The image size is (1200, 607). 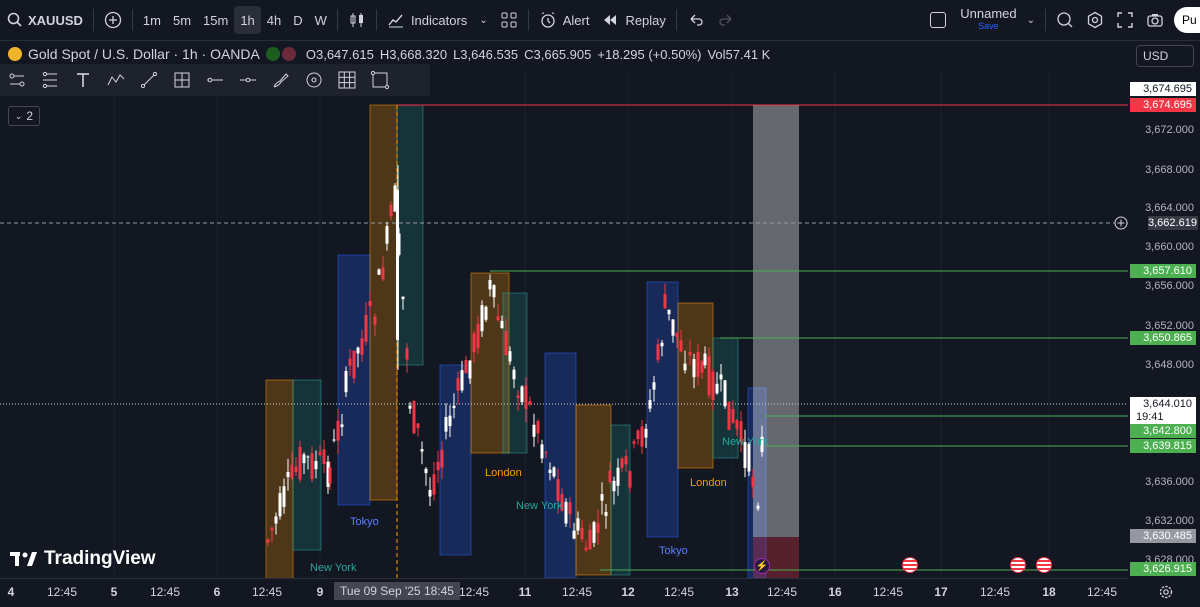 I want to click on undo-button, so click(x=696, y=20).